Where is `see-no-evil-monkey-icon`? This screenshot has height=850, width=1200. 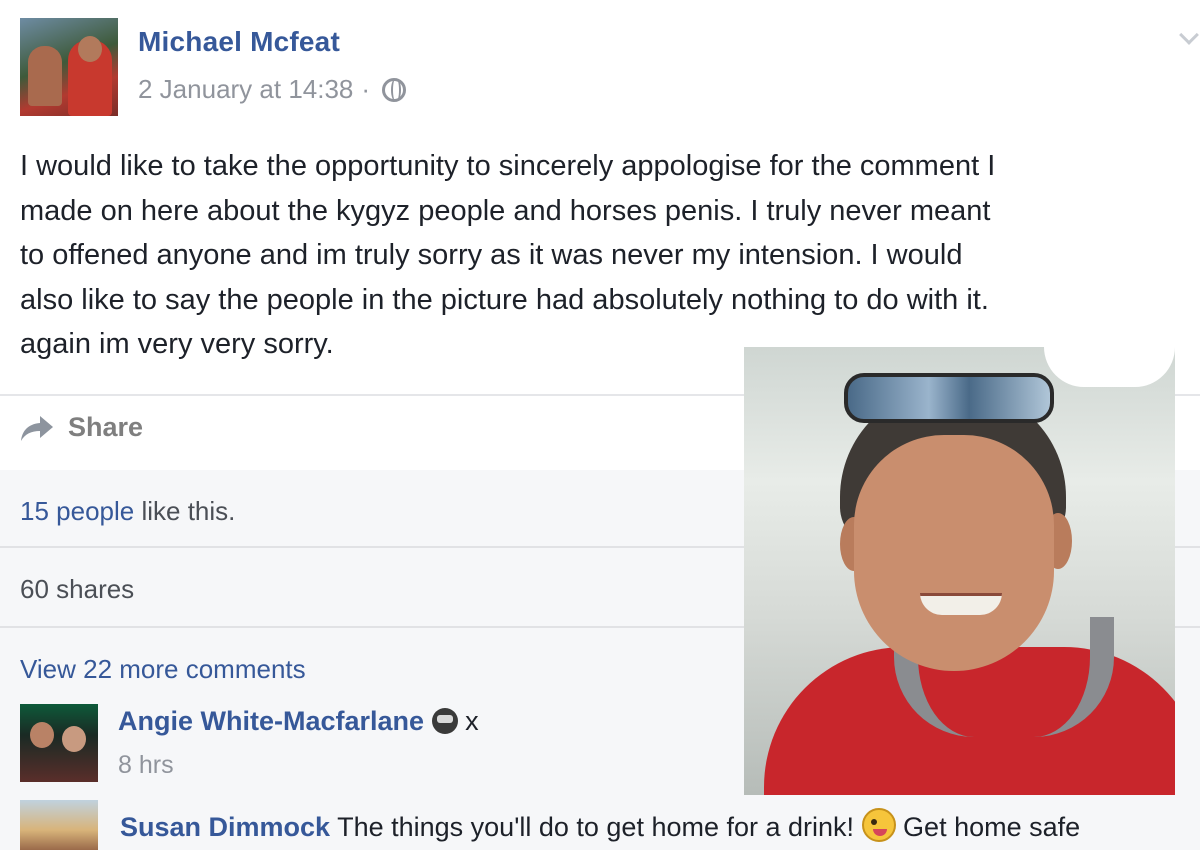 see-no-evil-monkey-icon is located at coordinates (444, 721).